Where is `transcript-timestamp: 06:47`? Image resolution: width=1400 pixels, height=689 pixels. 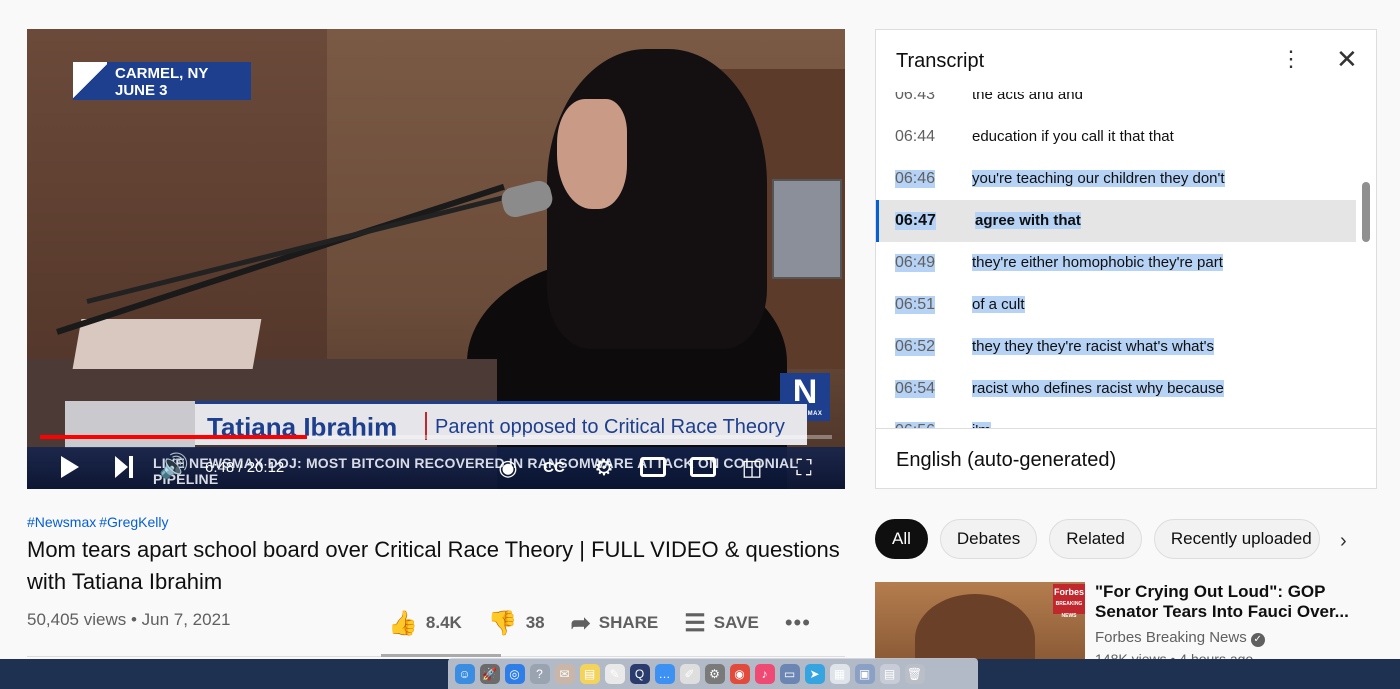
transcript-timestamp: 06:47 is located at coordinates (915, 221).